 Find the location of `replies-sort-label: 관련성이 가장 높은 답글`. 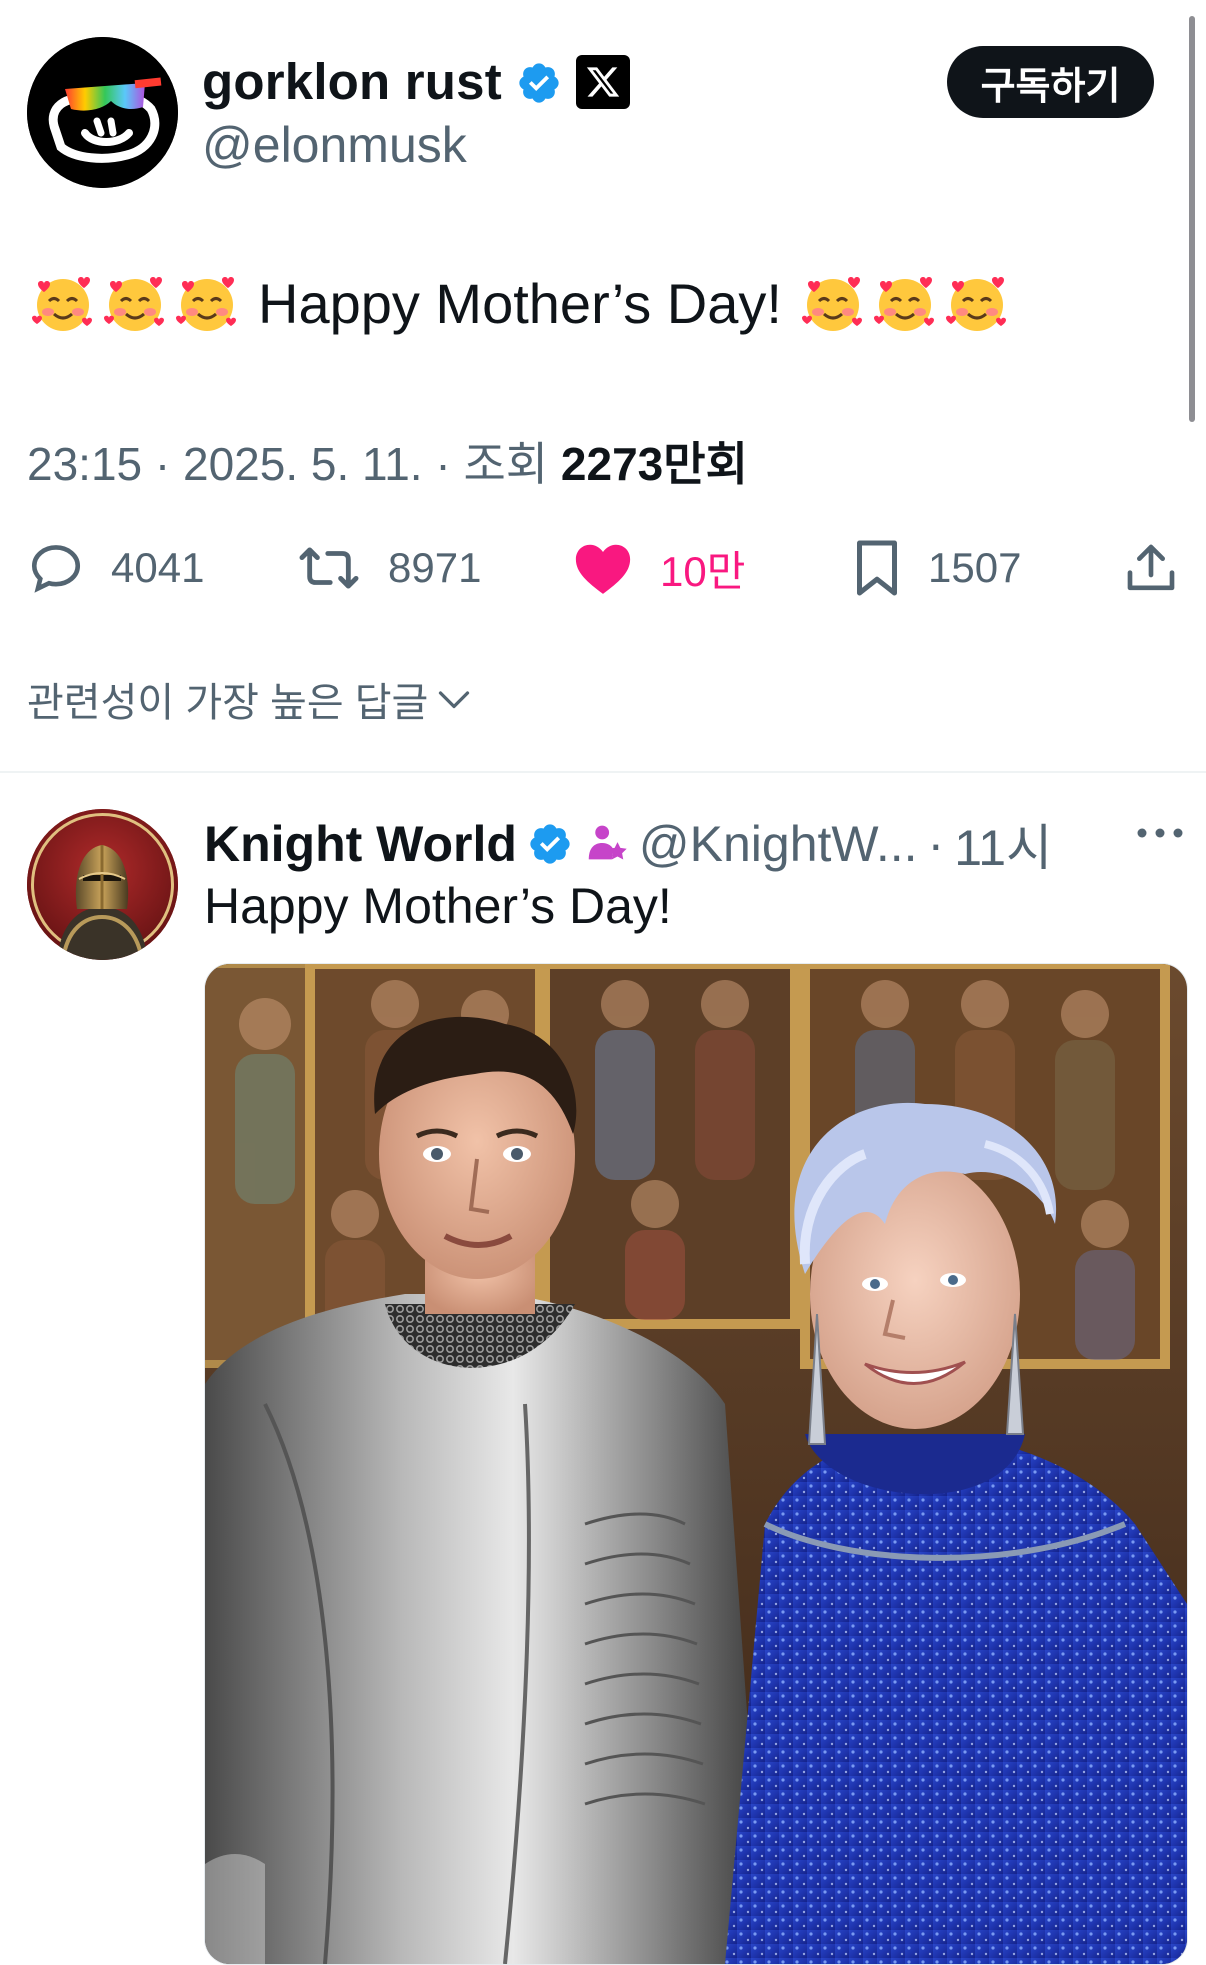

replies-sort-label: 관련성이 가장 높은 답글 is located at coordinates (228, 703).